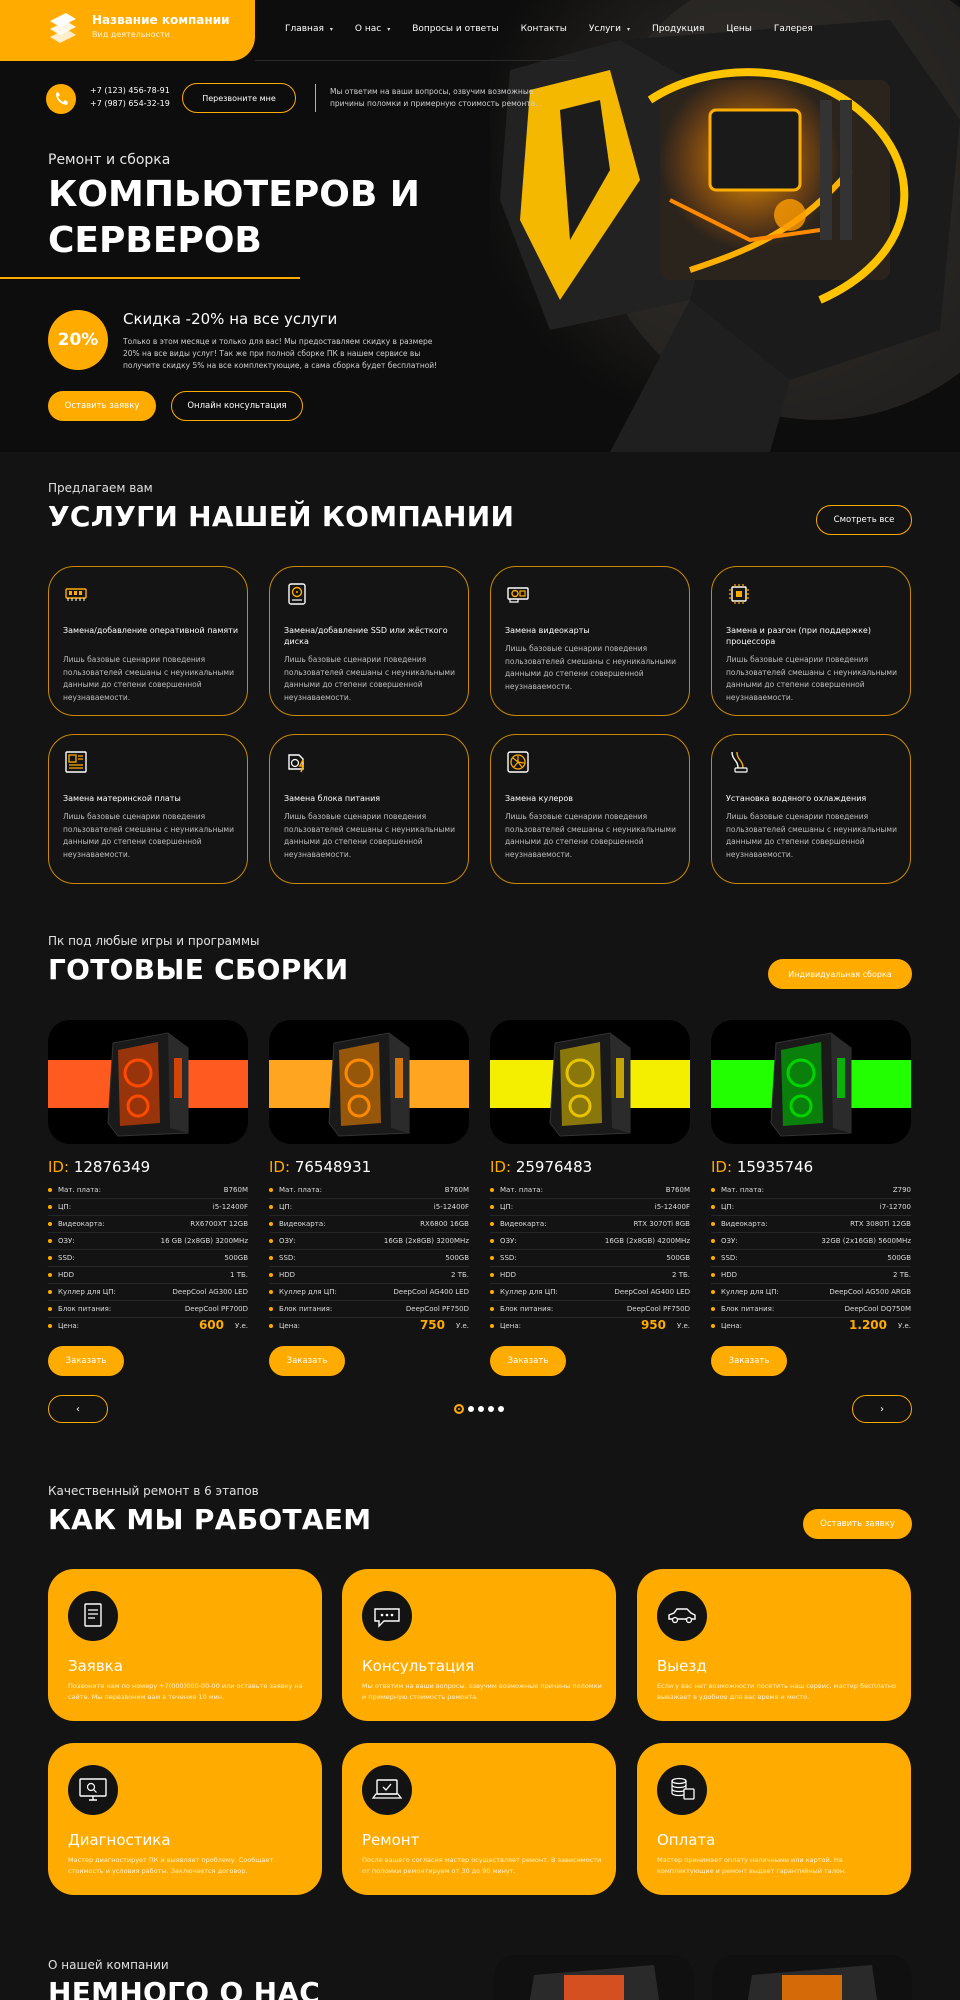 The image size is (960, 2000). I want to click on see-all-button: Смотреть все, so click(864, 520).